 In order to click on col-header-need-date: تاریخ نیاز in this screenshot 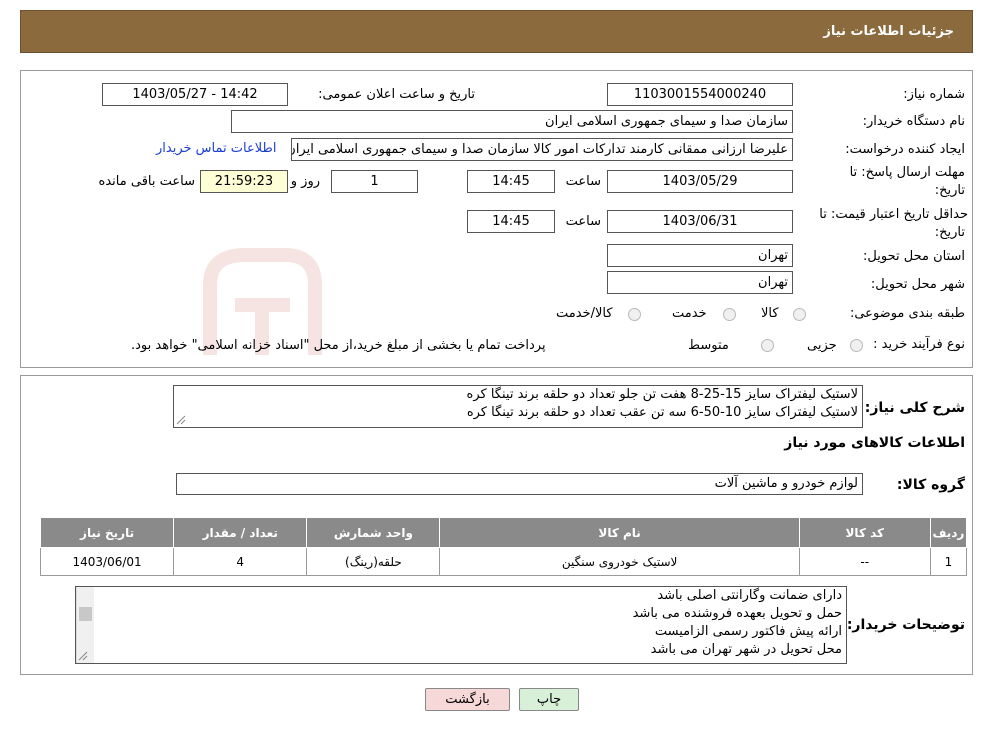, I will do `click(107, 532)`.